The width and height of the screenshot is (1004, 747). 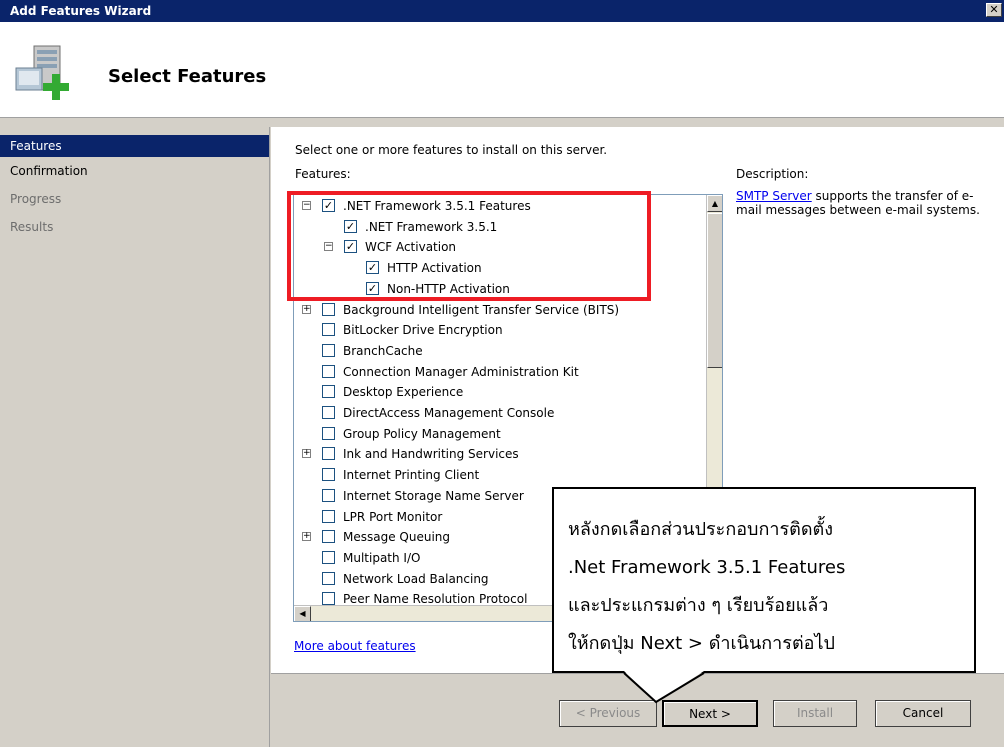 I want to click on feature-label: Group Policy Management, so click(x=422, y=433).